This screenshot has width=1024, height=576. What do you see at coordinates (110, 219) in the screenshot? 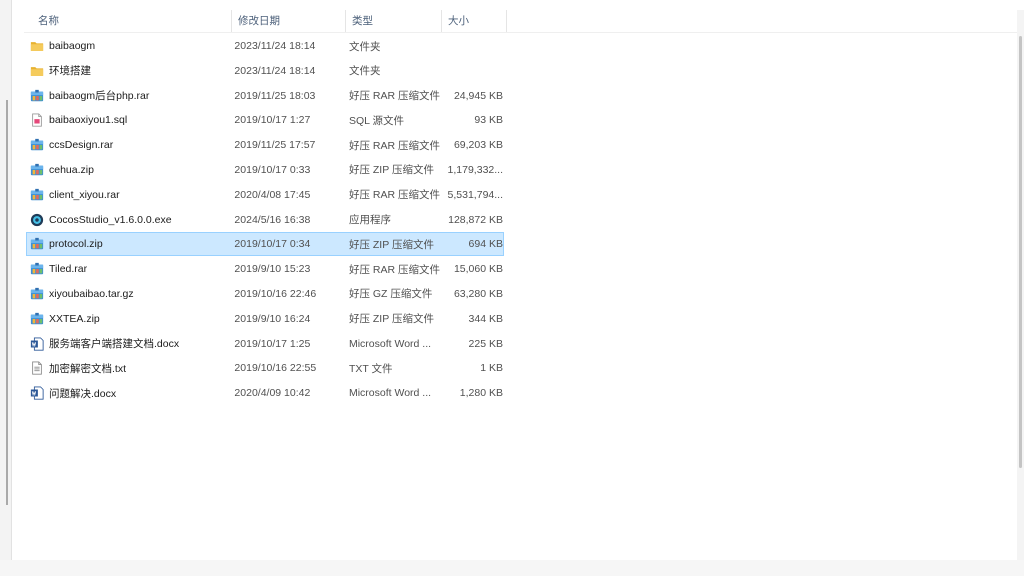
I see `file-name: CocosStudio_v1.6.0.0.exe` at bounding box center [110, 219].